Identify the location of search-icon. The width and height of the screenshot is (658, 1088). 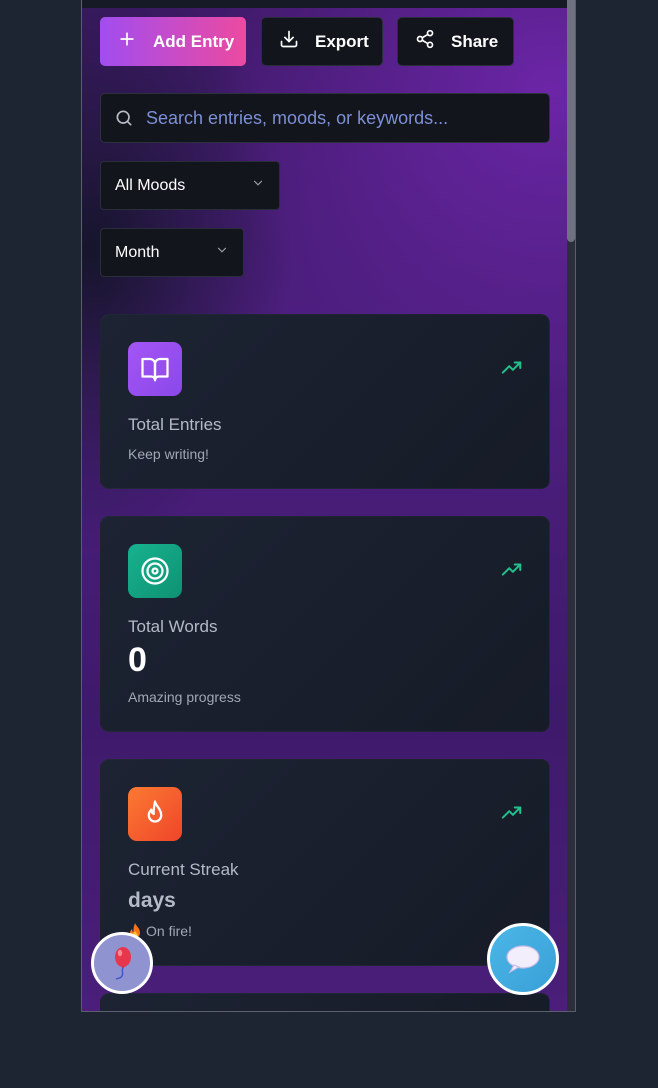
(124, 118).